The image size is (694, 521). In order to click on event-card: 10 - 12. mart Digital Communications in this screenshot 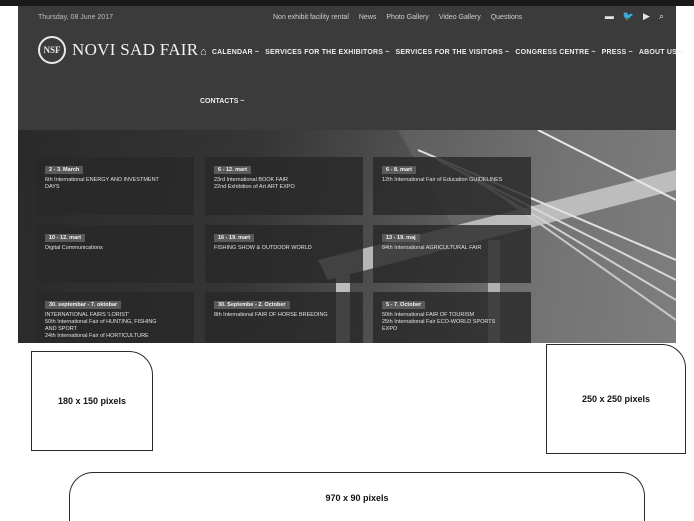, I will do `click(115, 254)`.